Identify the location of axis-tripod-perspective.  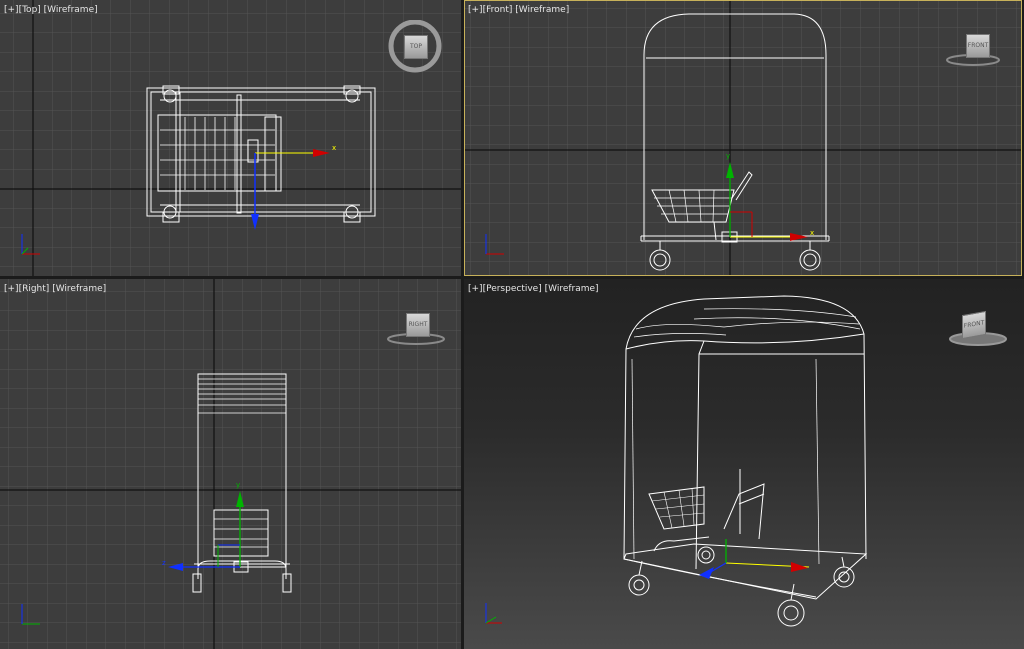
(493, 613).